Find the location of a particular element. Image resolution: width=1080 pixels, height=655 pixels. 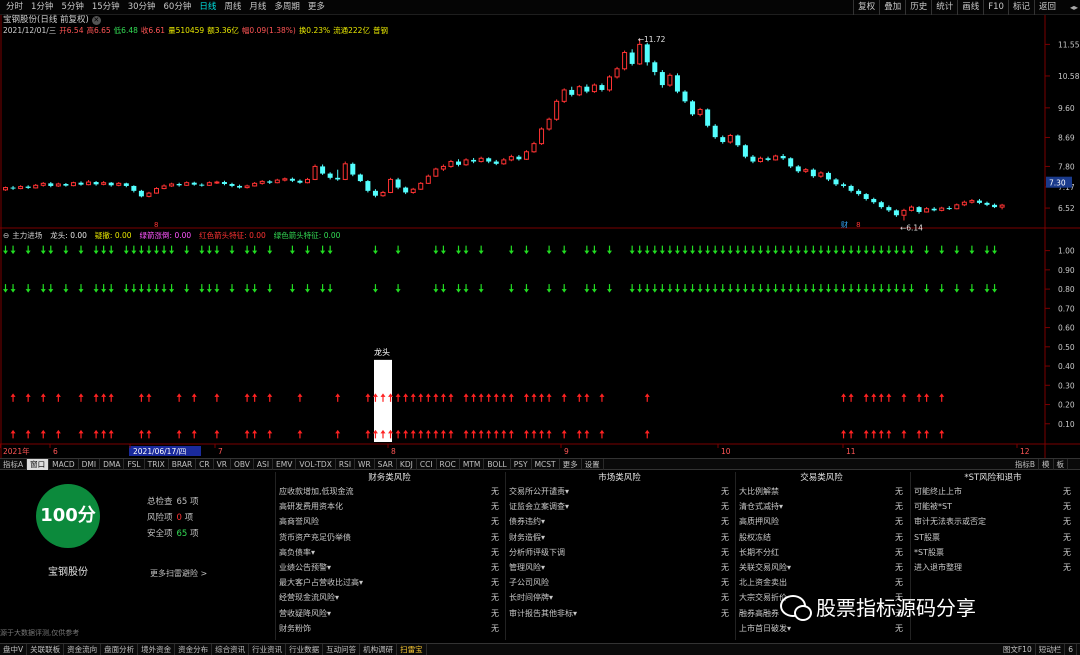

indicator-tab-25: 设置 is located at coordinates (593, 464).